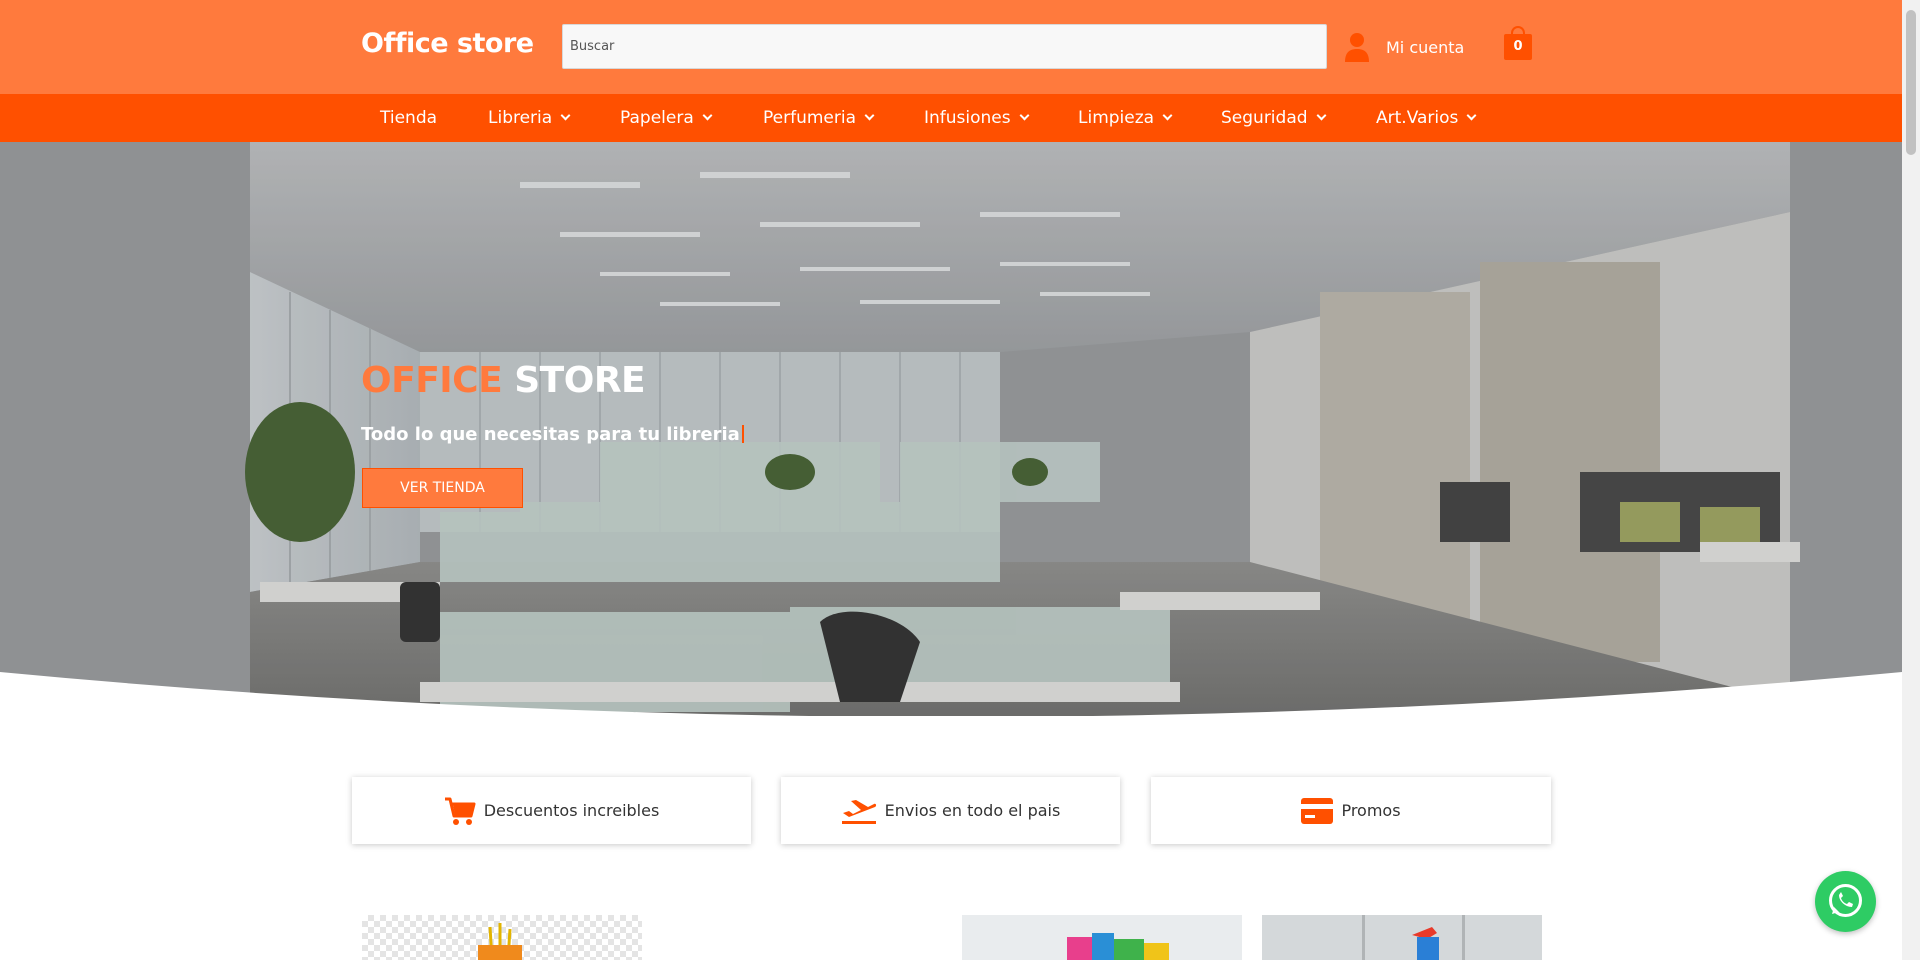  What do you see at coordinates (502, 937) in the screenshot?
I see `product-image-libreria` at bounding box center [502, 937].